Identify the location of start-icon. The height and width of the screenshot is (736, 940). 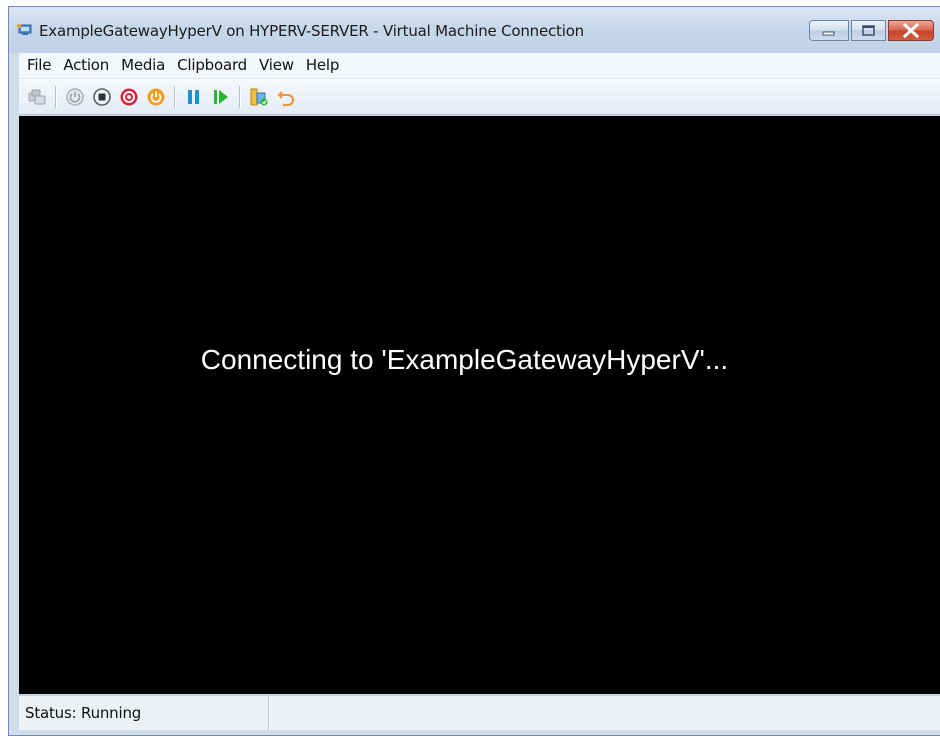
(75, 96).